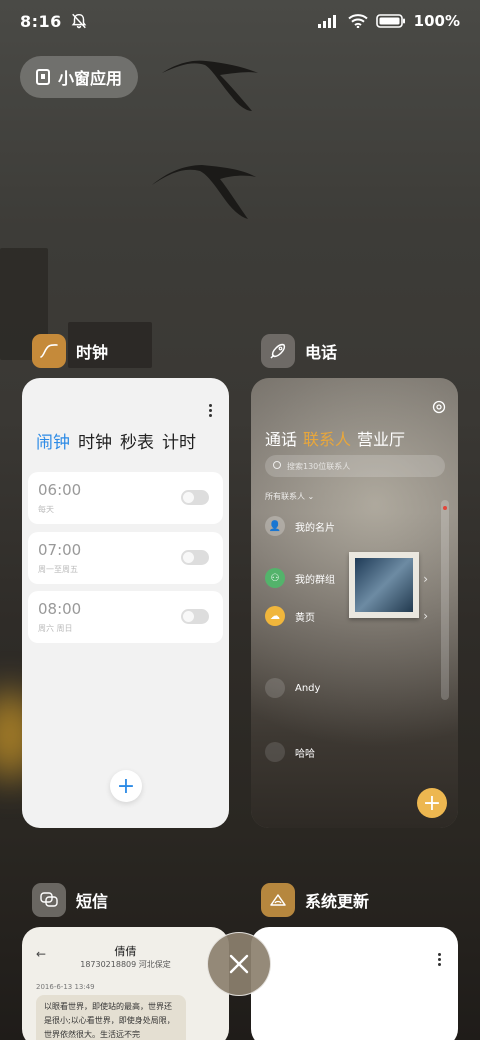 This screenshot has height=1040, width=480. Describe the element at coordinates (60, 609) in the screenshot. I see `alarm-time: 08:00` at that location.